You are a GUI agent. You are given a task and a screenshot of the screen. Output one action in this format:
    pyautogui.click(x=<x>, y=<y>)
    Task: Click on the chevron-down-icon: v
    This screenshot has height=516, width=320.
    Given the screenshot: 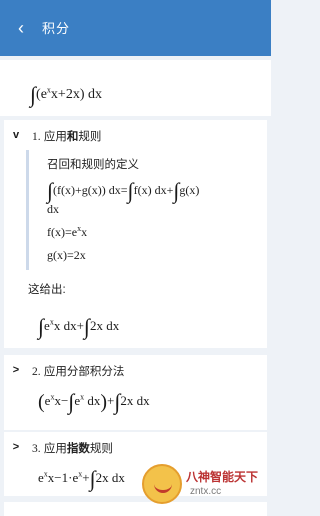 What is the action you would take?
    pyautogui.click(x=16, y=135)
    